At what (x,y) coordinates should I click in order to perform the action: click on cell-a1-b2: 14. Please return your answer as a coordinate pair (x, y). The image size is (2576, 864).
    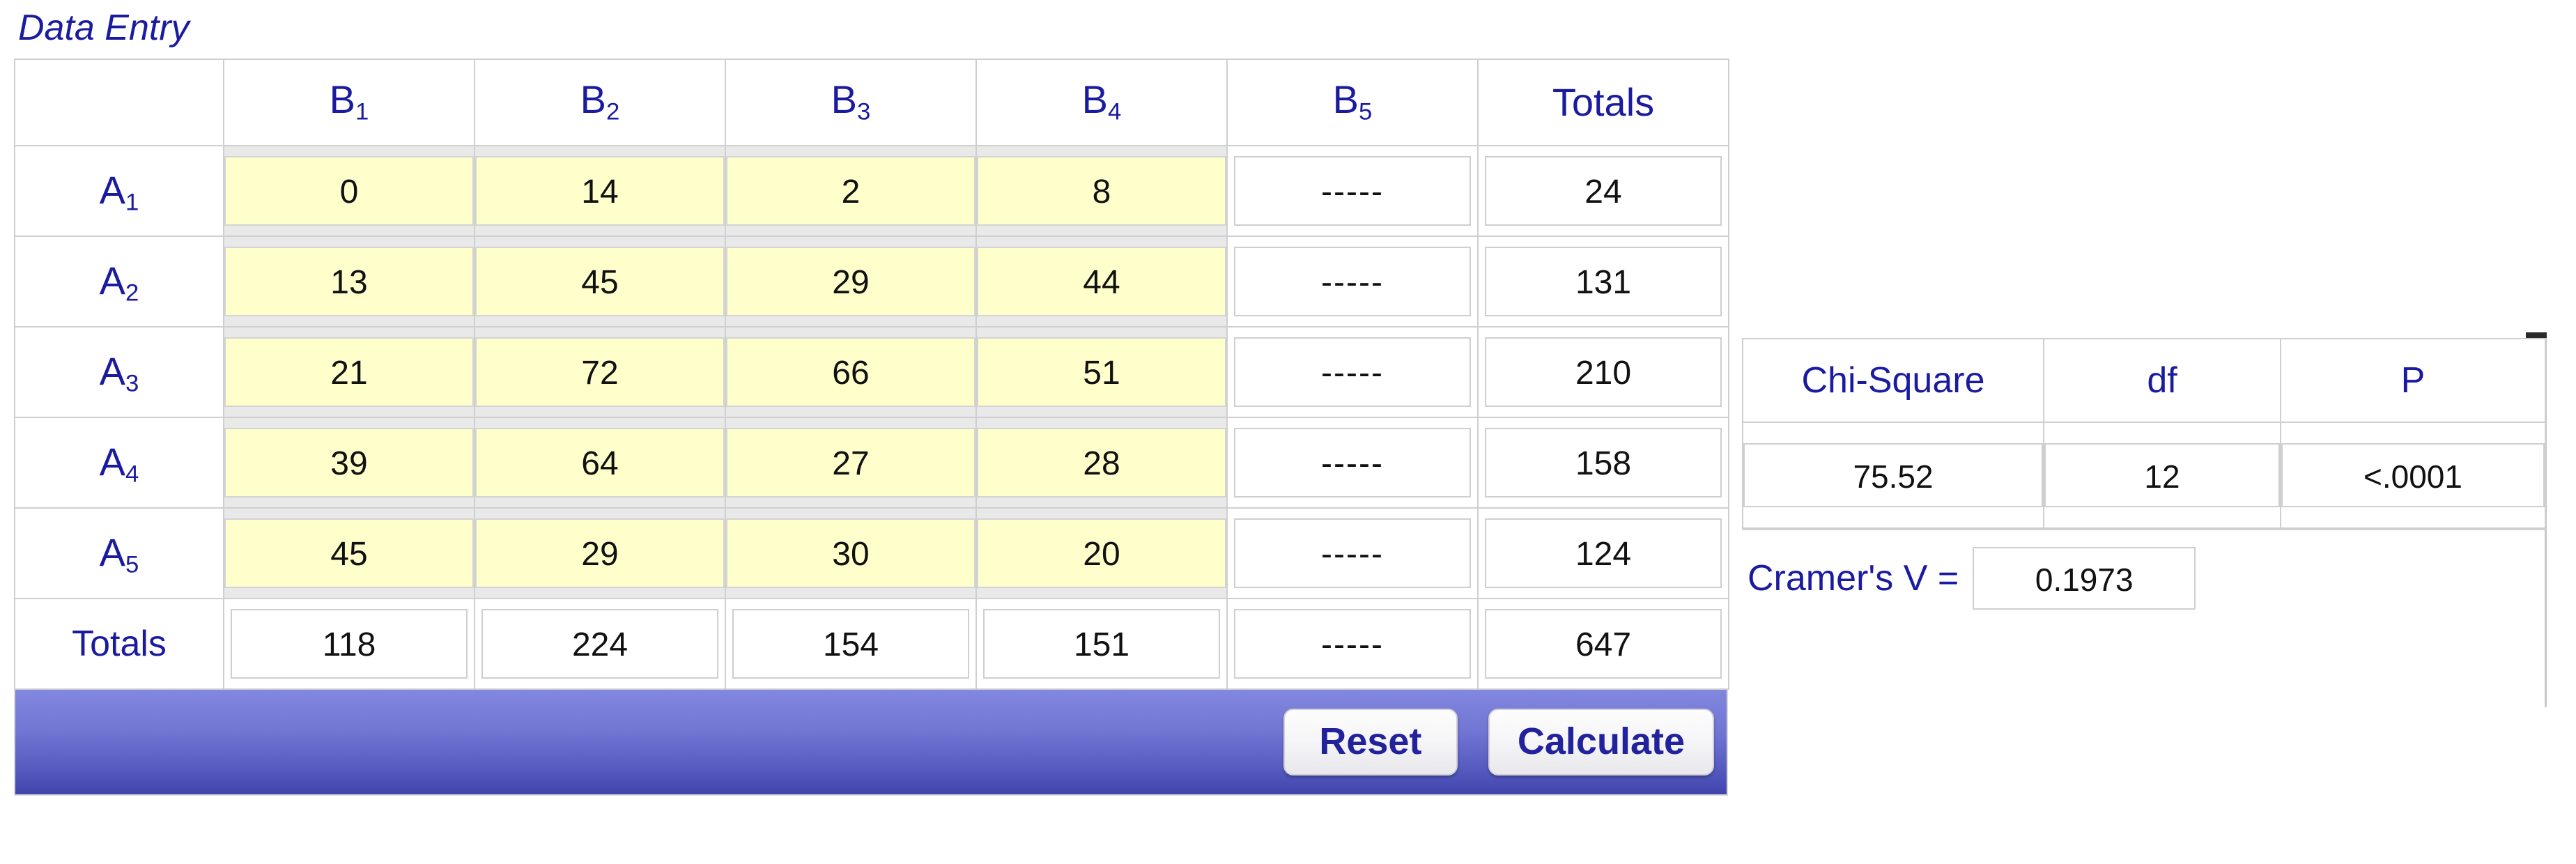
    Looking at the image, I should click on (600, 191).